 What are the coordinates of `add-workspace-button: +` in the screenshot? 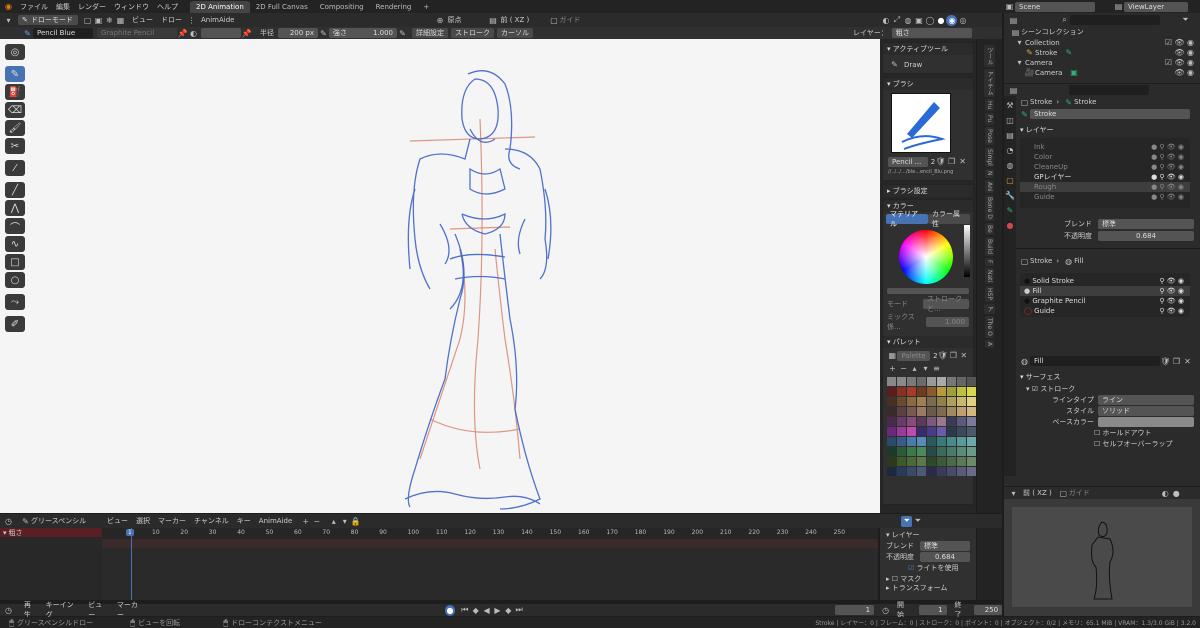 It's located at (426, 7).